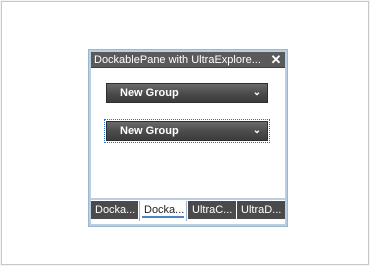 The height and width of the screenshot is (266, 370). Describe the element at coordinates (187, 93) in the screenshot. I see `group-header-1: New Group ⌄` at that location.